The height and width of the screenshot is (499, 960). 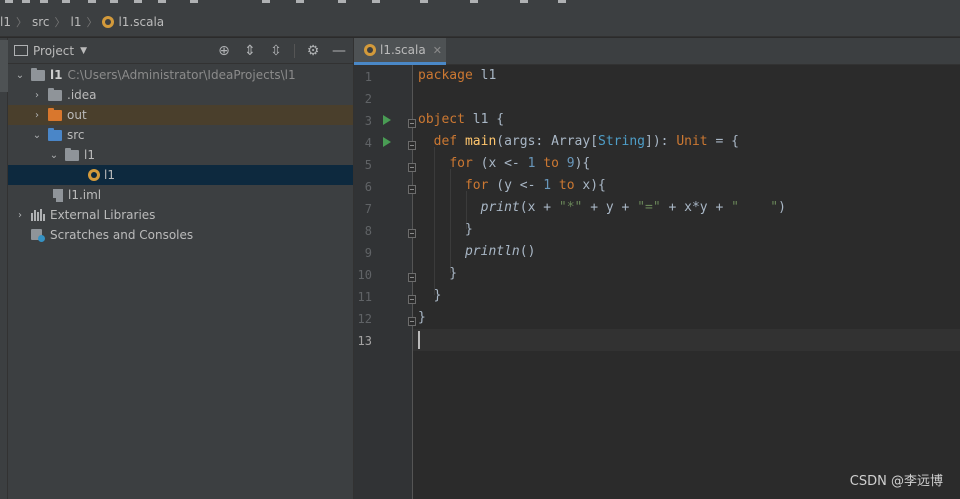 What do you see at coordinates (180, 95) in the screenshot?
I see `tree-item-idea: › .idea` at bounding box center [180, 95].